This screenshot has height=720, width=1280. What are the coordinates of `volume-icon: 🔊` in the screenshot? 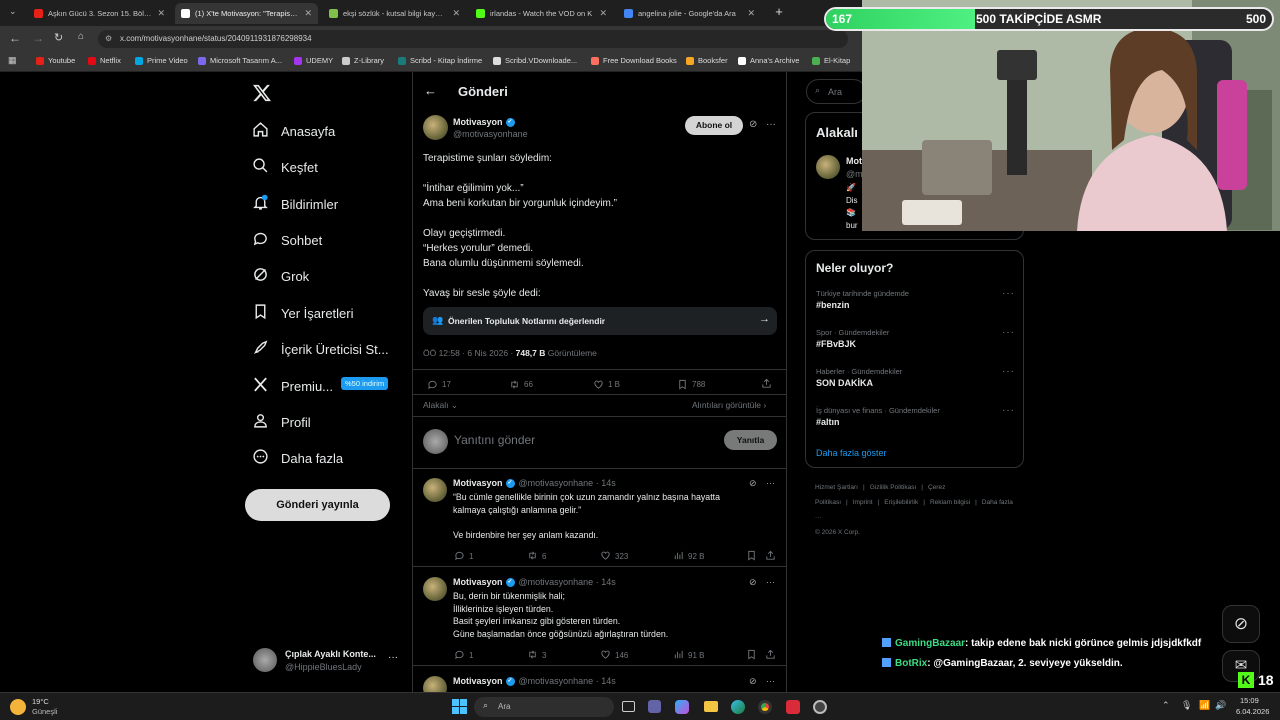 It's located at (1220, 705).